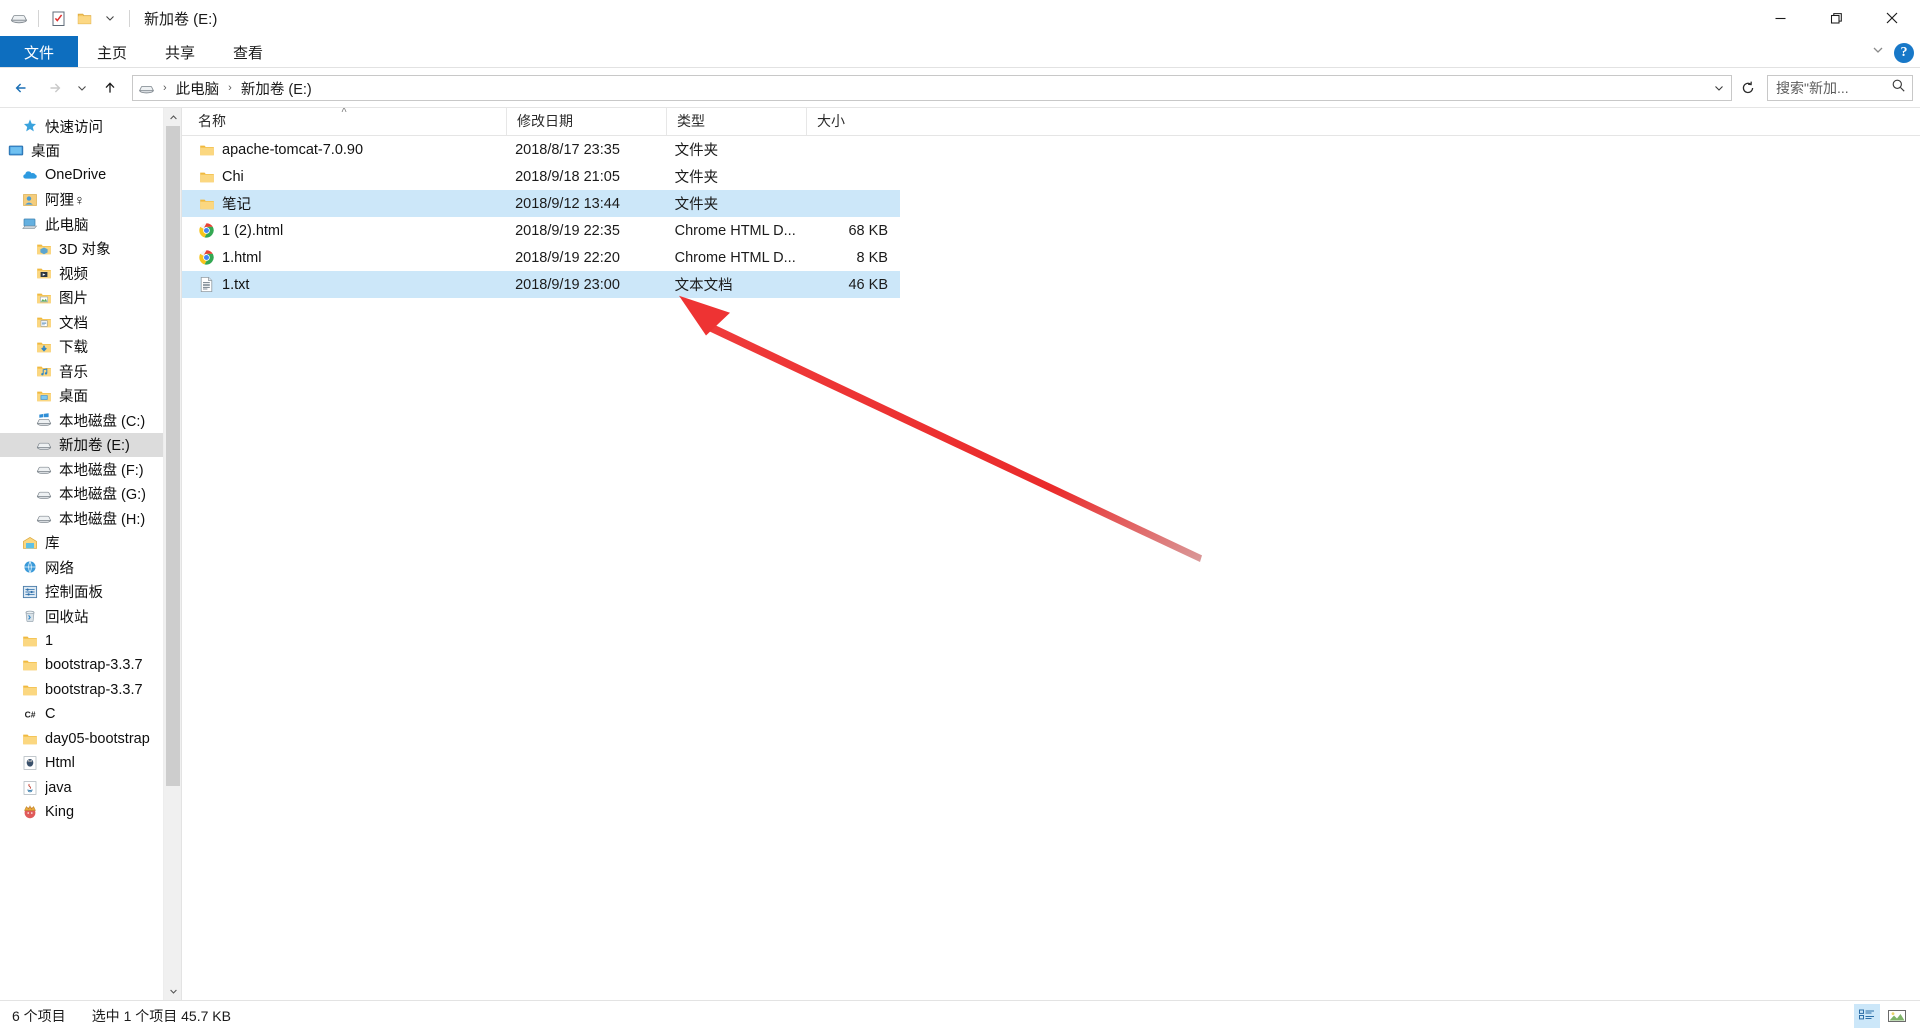 The height and width of the screenshot is (1030, 1920). I want to click on table-row: 笔记 2018/9/12 13:44 文件夹, so click(541, 203).